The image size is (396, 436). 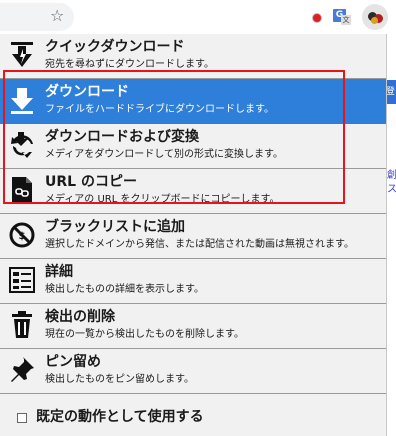 What do you see at coordinates (22, 324) in the screenshot?
I see `trash-icon` at bounding box center [22, 324].